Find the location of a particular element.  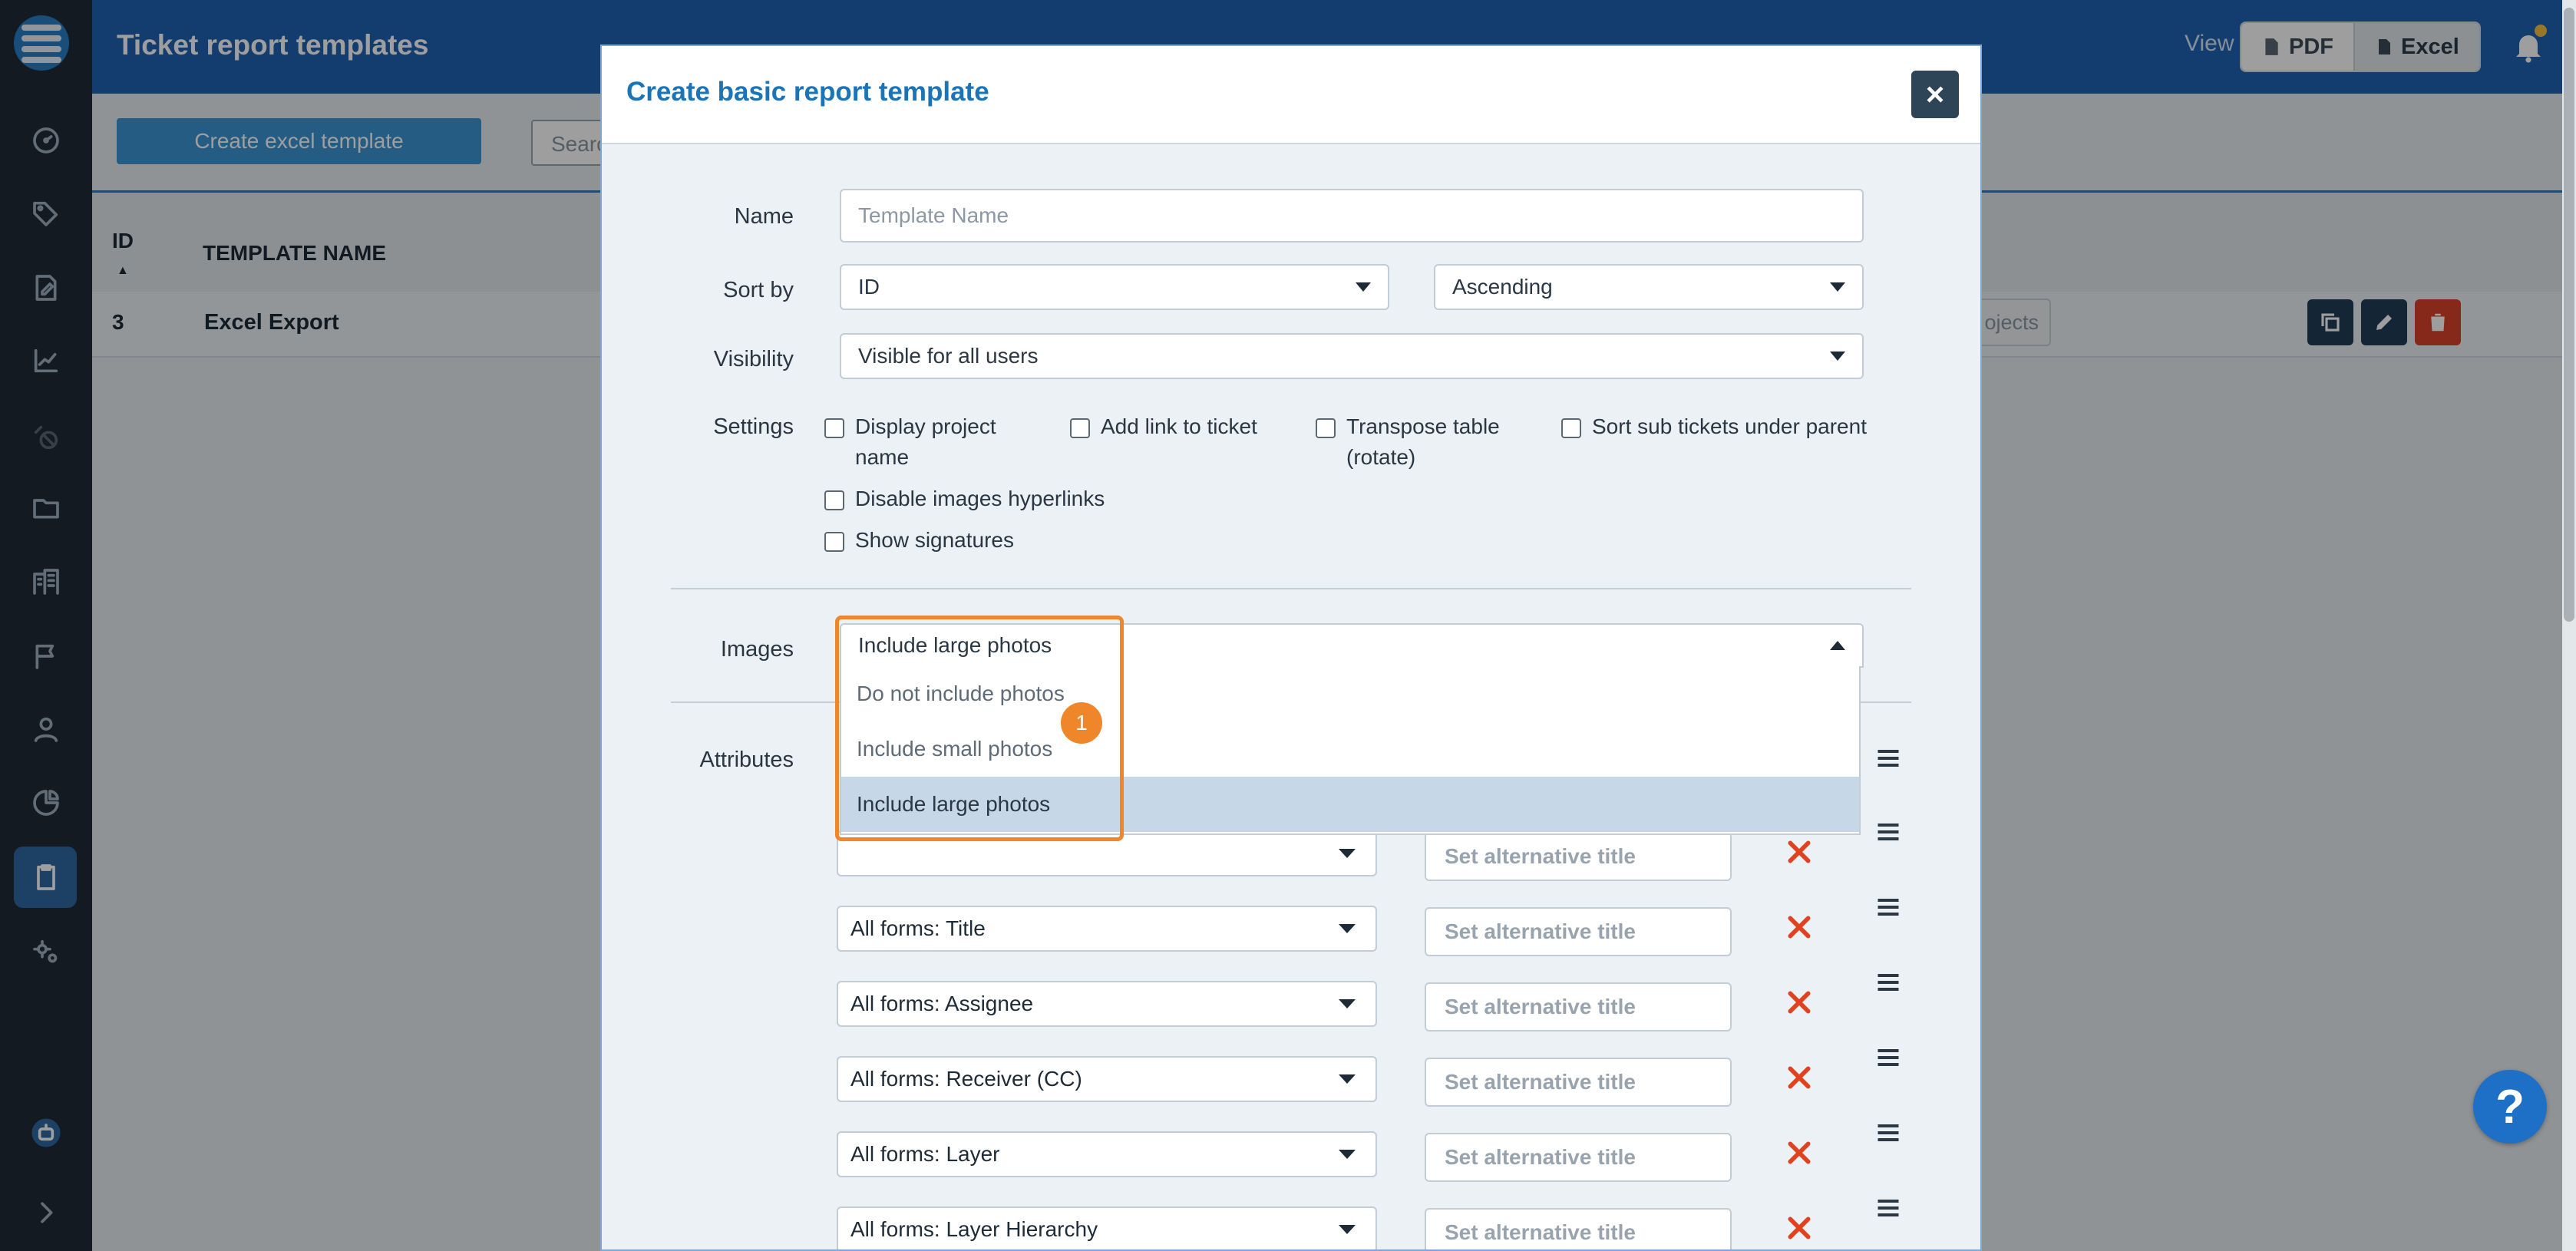

modal-title: Create basic report template is located at coordinates (807, 92).